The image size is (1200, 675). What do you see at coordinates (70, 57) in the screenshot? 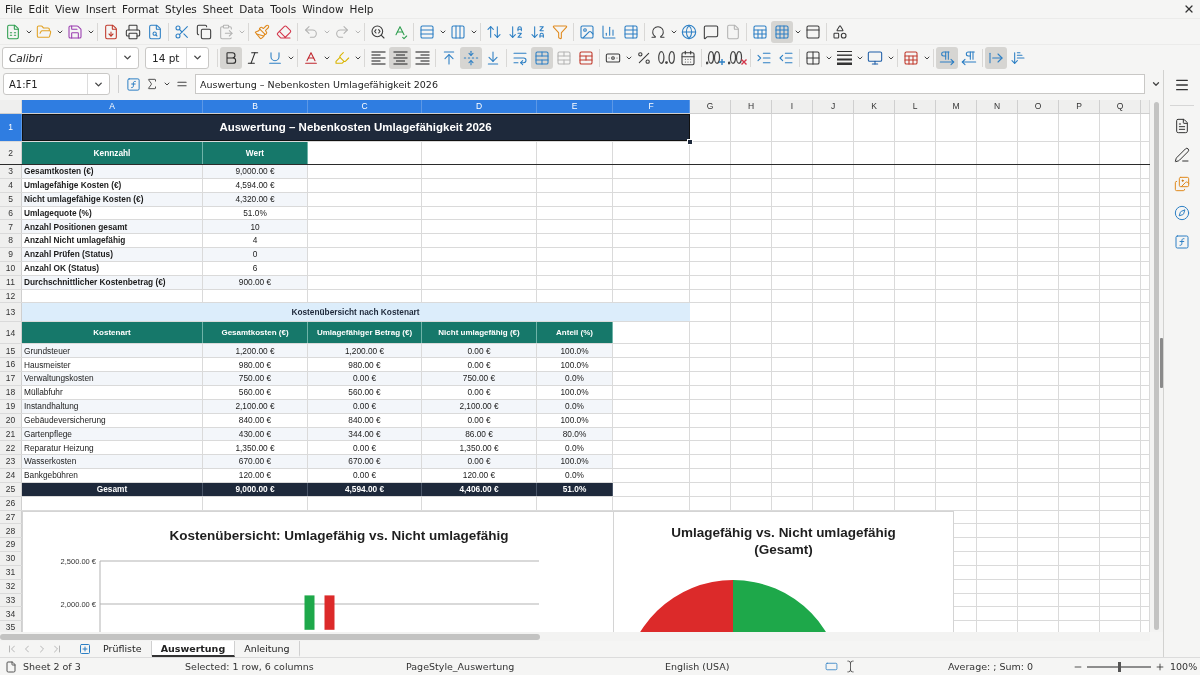
I see `font-name-combobox: Calibri` at bounding box center [70, 57].